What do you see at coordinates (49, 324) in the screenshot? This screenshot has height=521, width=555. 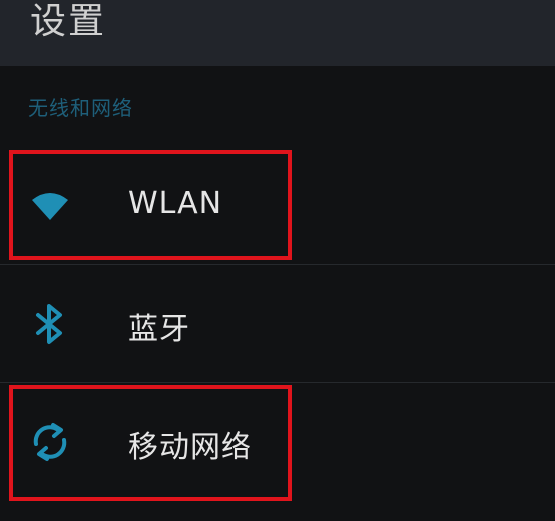 I see `bluetooth-icon` at bounding box center [49, 324].